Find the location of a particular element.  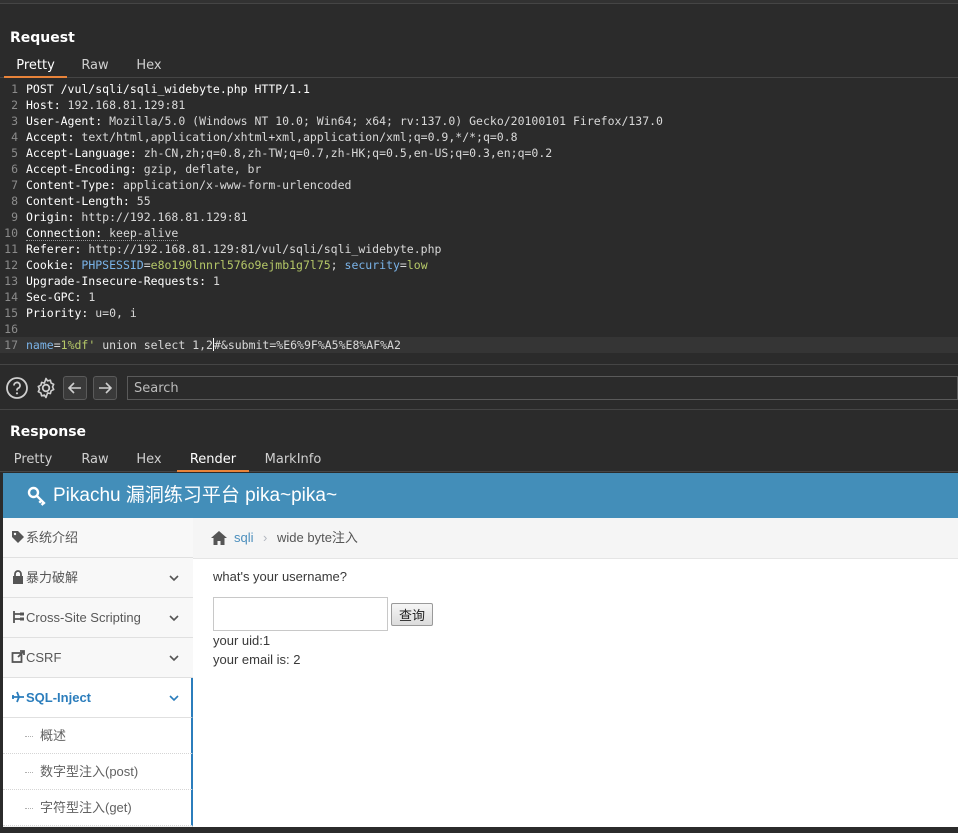

sidebar-item-xss: Cross-Site Scripting is located at coordinates (98, 618).